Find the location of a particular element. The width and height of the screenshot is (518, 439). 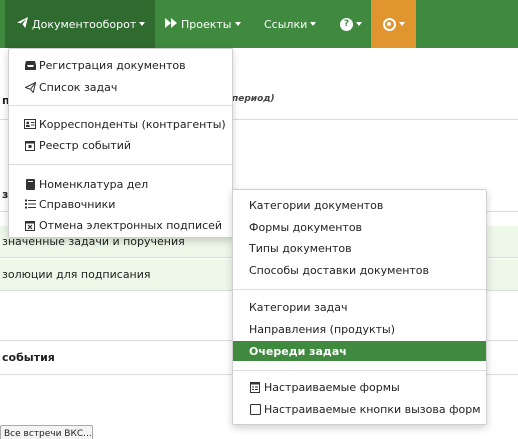

menu-item-task-list: Список задач is located at coordinates (120, 87).